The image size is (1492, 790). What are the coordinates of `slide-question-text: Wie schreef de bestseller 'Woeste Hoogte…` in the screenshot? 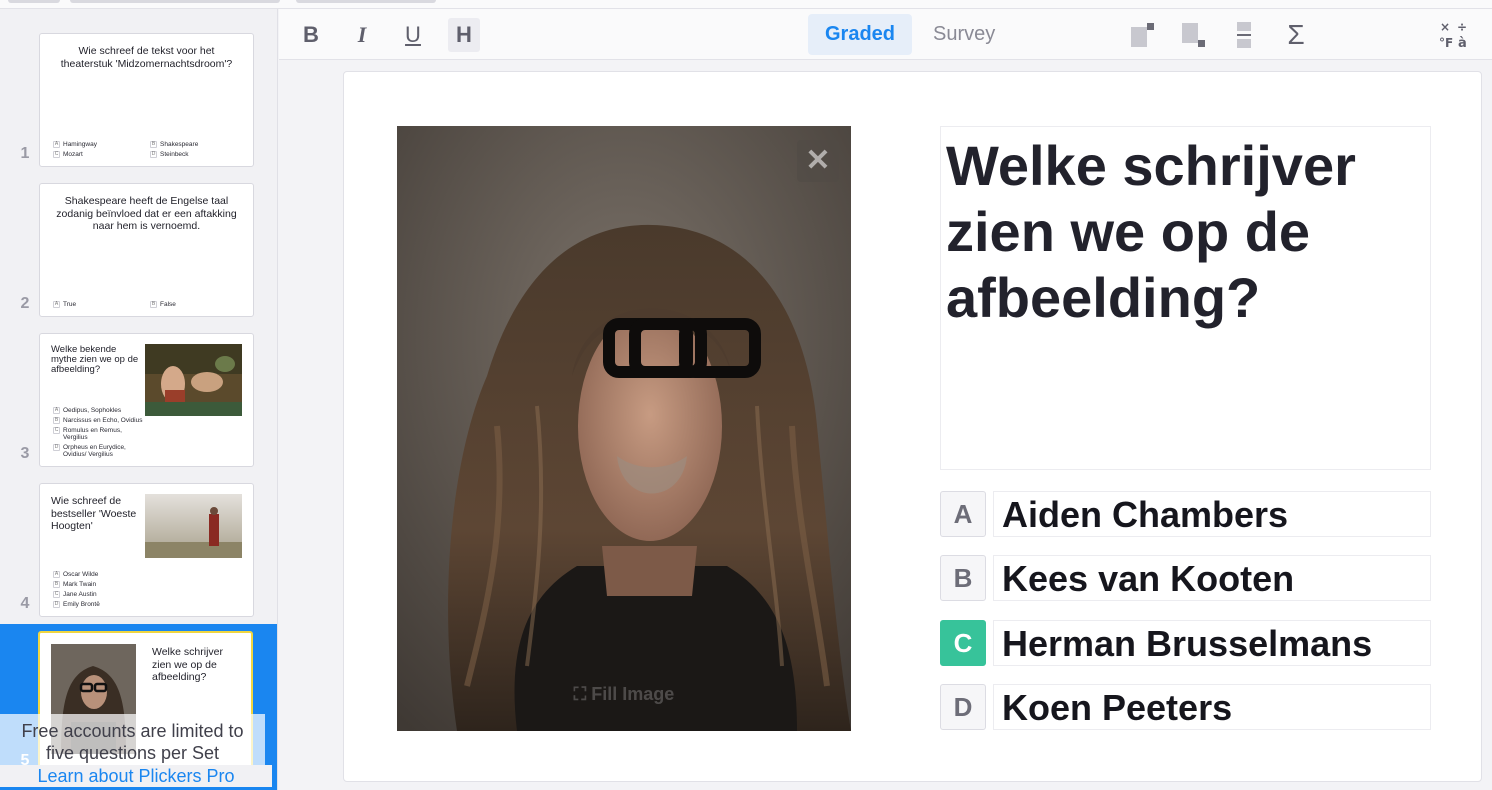 It's located at (94, 513).